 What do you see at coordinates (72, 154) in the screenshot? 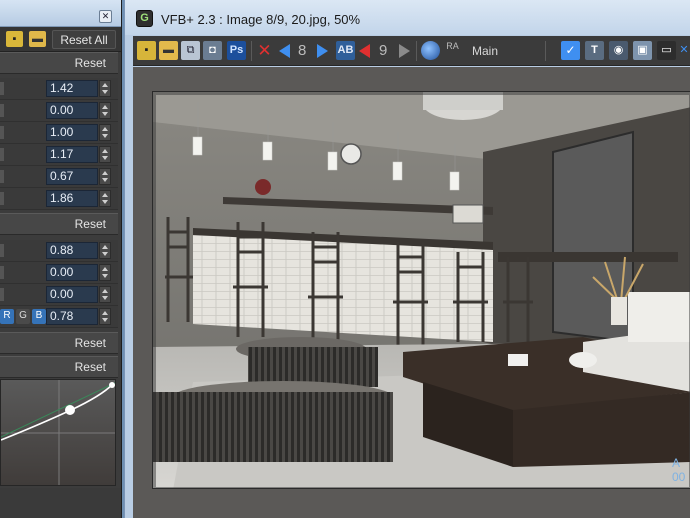
I see `param-value-field: 1.17` at bounding box center [72, 154].